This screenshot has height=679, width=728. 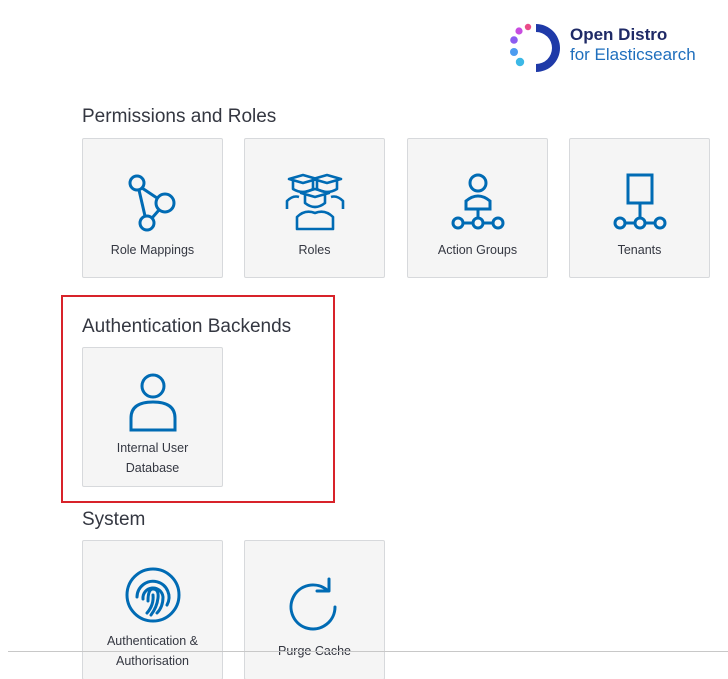 What do you see at coordinates (368, 651) in the screenshot?
I see `bottom-divider` at bounding box center [368, 651].